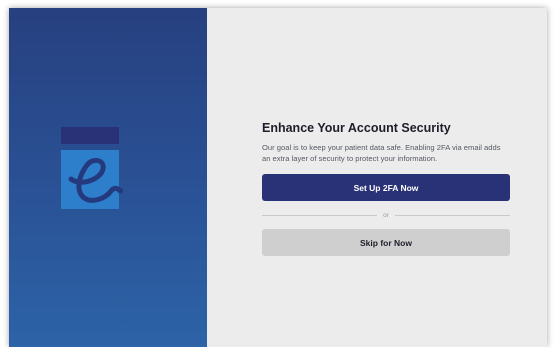  What do you see at coordinates (320, 215) in the screenshot?
I see `divider-line-left` at bounding box center [320, 215].